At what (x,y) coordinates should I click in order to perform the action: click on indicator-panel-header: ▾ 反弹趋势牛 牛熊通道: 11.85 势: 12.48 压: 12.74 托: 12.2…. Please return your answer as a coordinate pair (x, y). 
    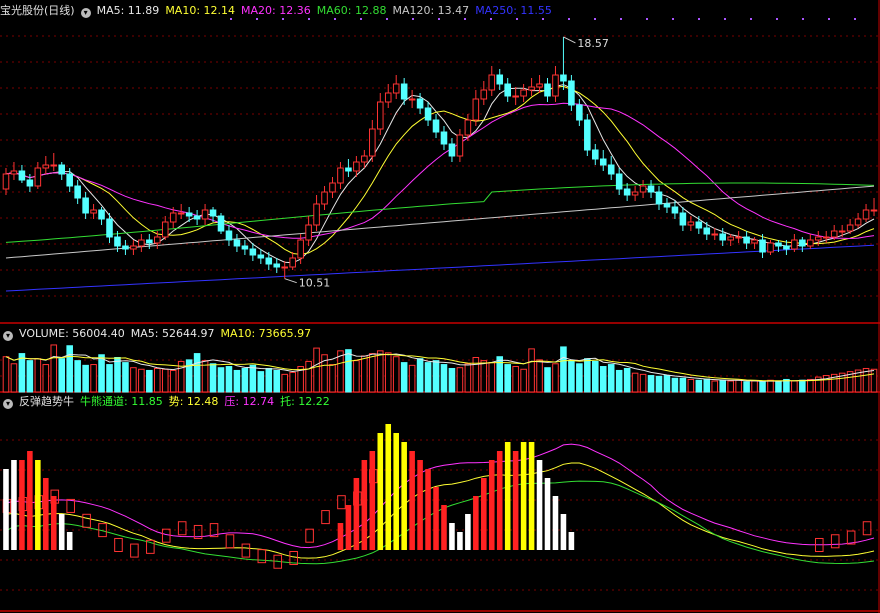
    Looking at the image, I should click on (171, 402).